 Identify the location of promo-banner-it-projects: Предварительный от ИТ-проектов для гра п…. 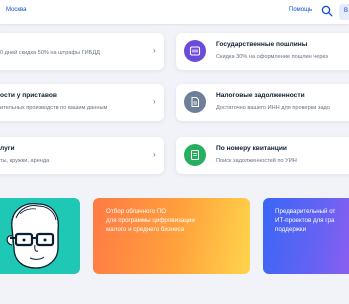
(306, 236).